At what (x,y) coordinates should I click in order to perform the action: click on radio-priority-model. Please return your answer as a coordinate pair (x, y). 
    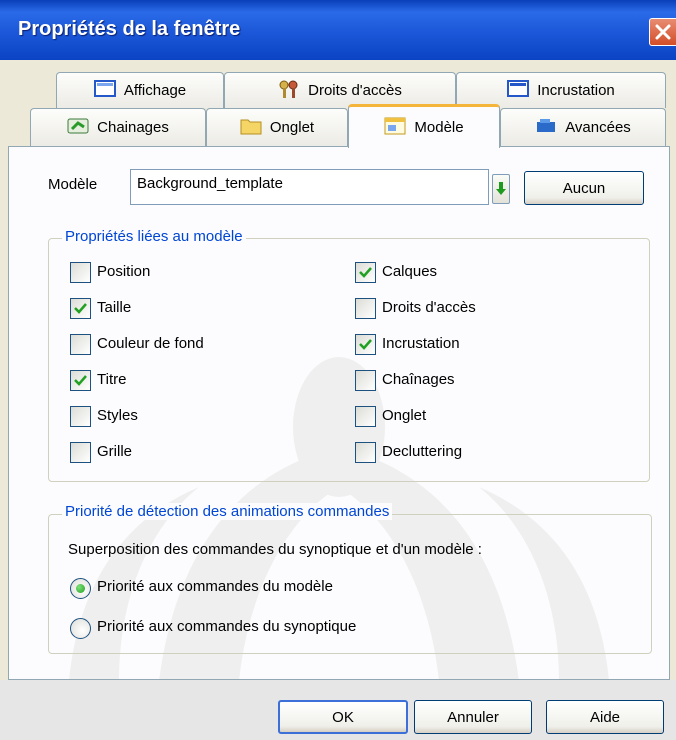
    Looking at the image, I should click on (80, 588).